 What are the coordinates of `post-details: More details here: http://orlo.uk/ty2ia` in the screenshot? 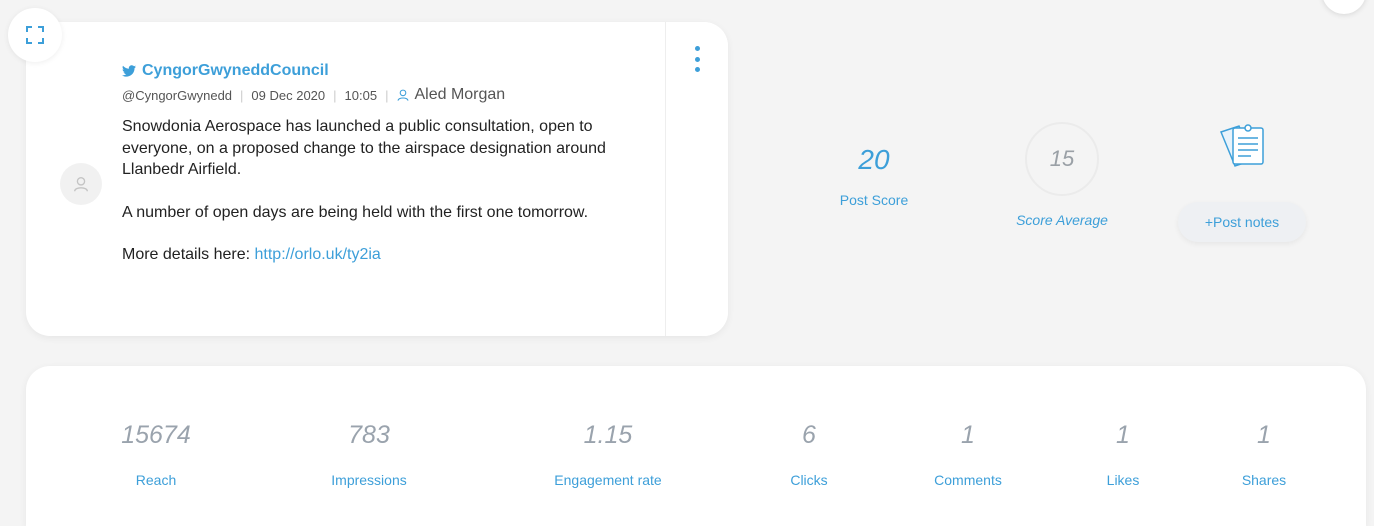 It's located at (377, 255).